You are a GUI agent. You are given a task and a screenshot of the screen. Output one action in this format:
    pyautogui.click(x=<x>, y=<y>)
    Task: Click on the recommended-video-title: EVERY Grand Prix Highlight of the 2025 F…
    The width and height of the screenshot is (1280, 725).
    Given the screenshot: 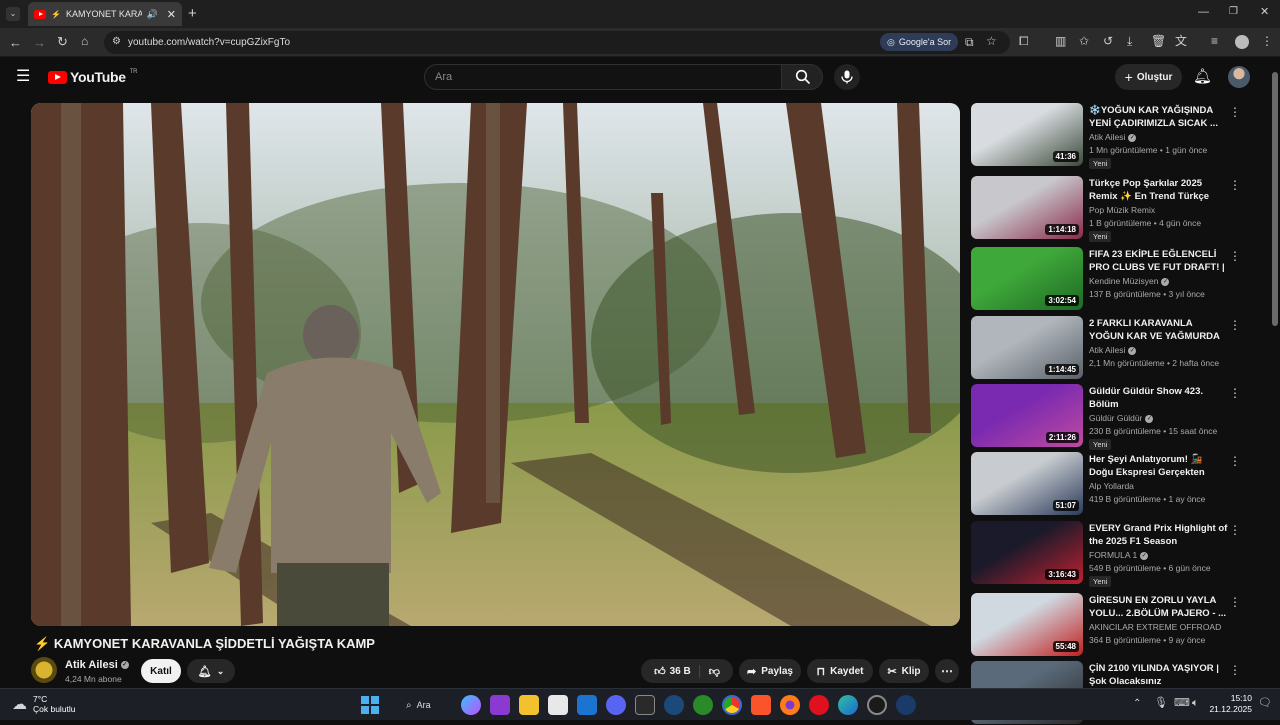 What is the action you would take?
    pyautogui.click(x=1159, y=535)
    